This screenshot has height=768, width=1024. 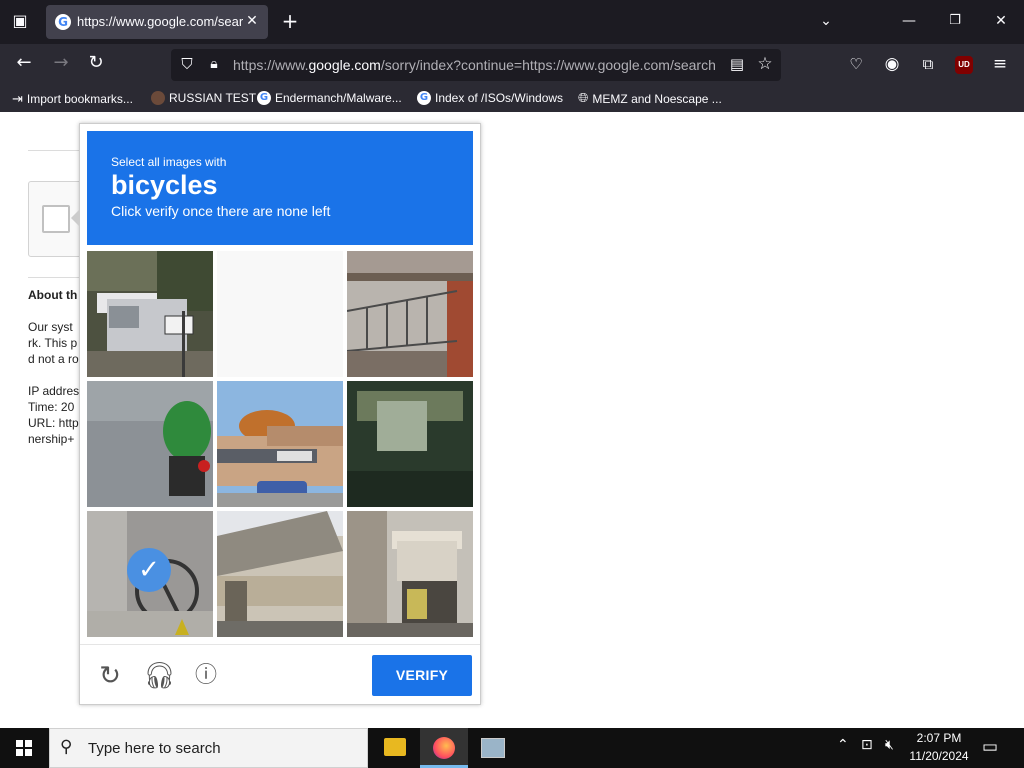 I want to click on close-tab-icon: ✕, so click(x=252, y=22).